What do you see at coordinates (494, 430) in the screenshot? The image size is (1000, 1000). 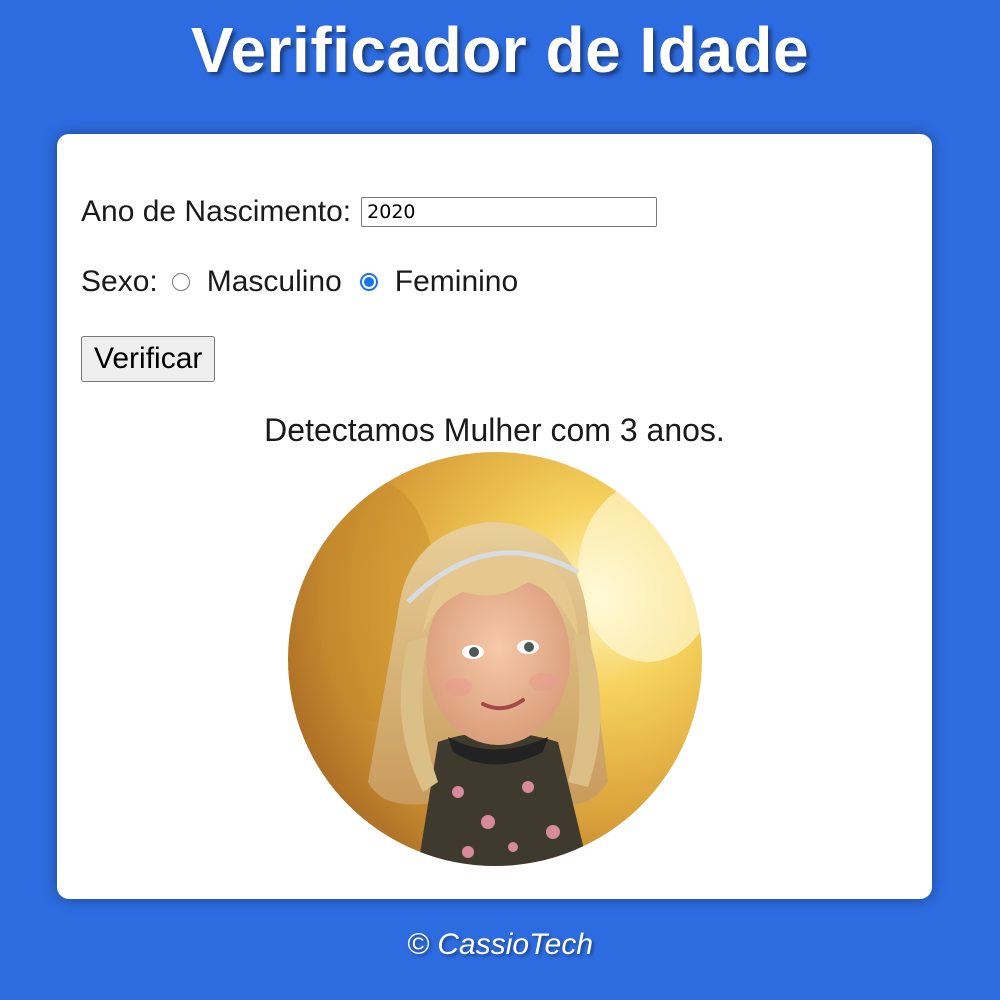 I see `result-text: Detectamos Mulher com 3 anos.` at bounding box center [494, 430].